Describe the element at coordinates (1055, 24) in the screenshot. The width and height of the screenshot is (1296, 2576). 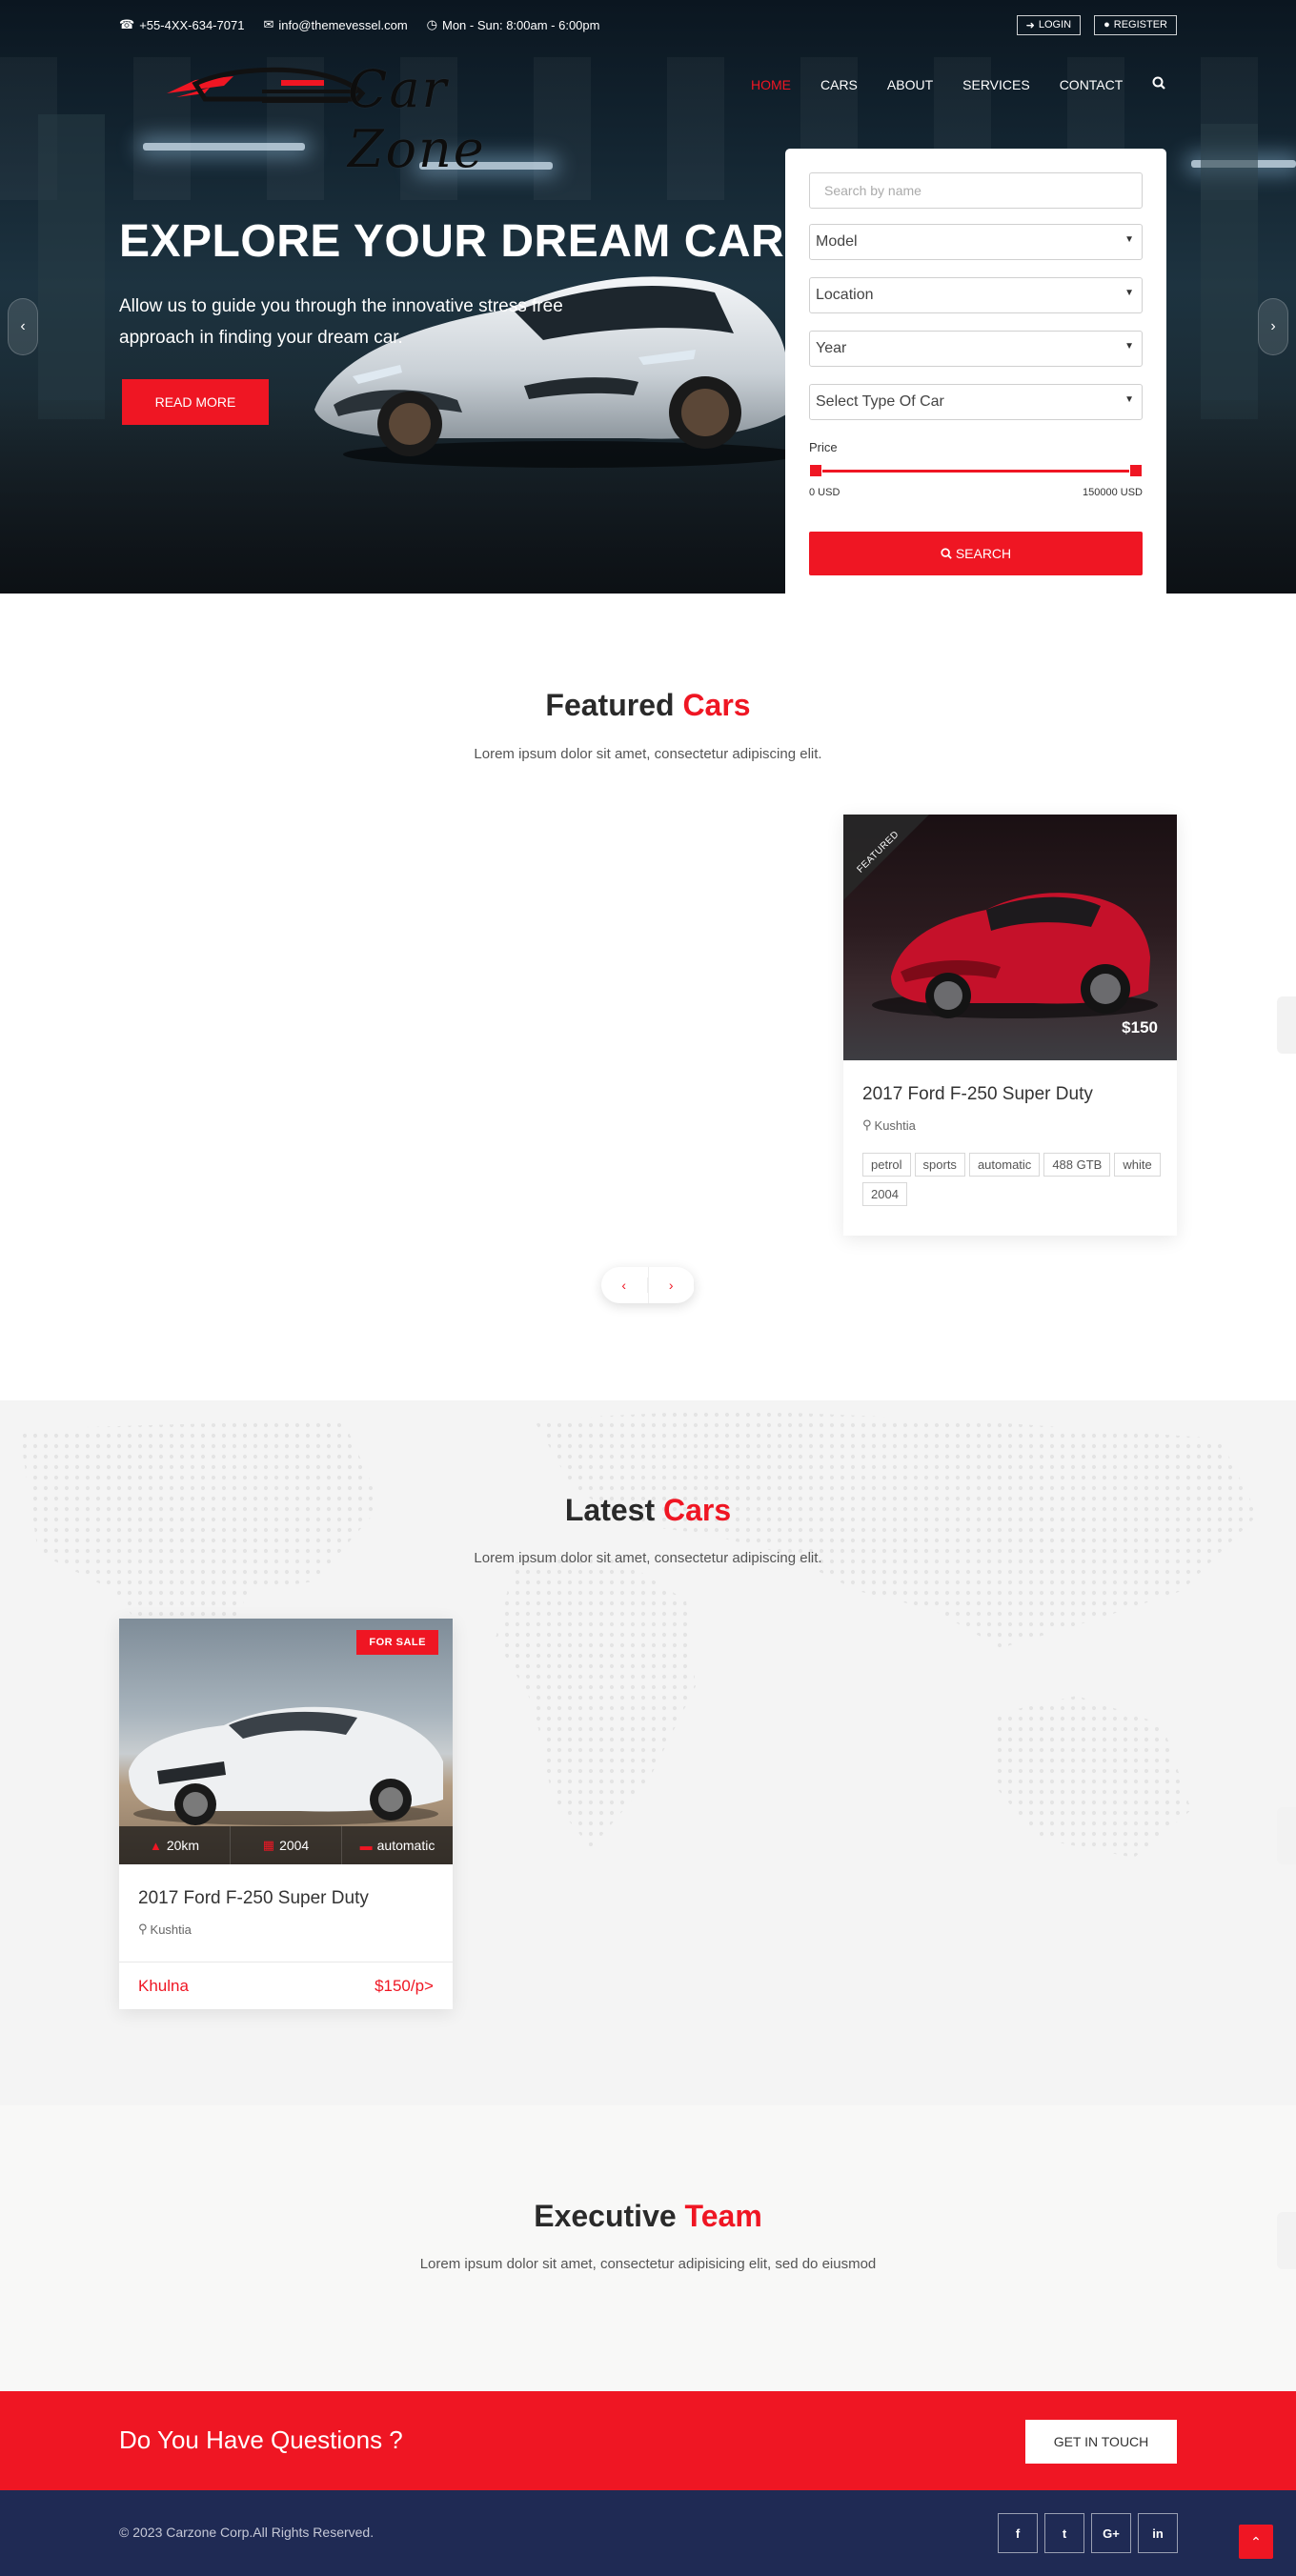
I see `login-label: LOGIN` at that location.